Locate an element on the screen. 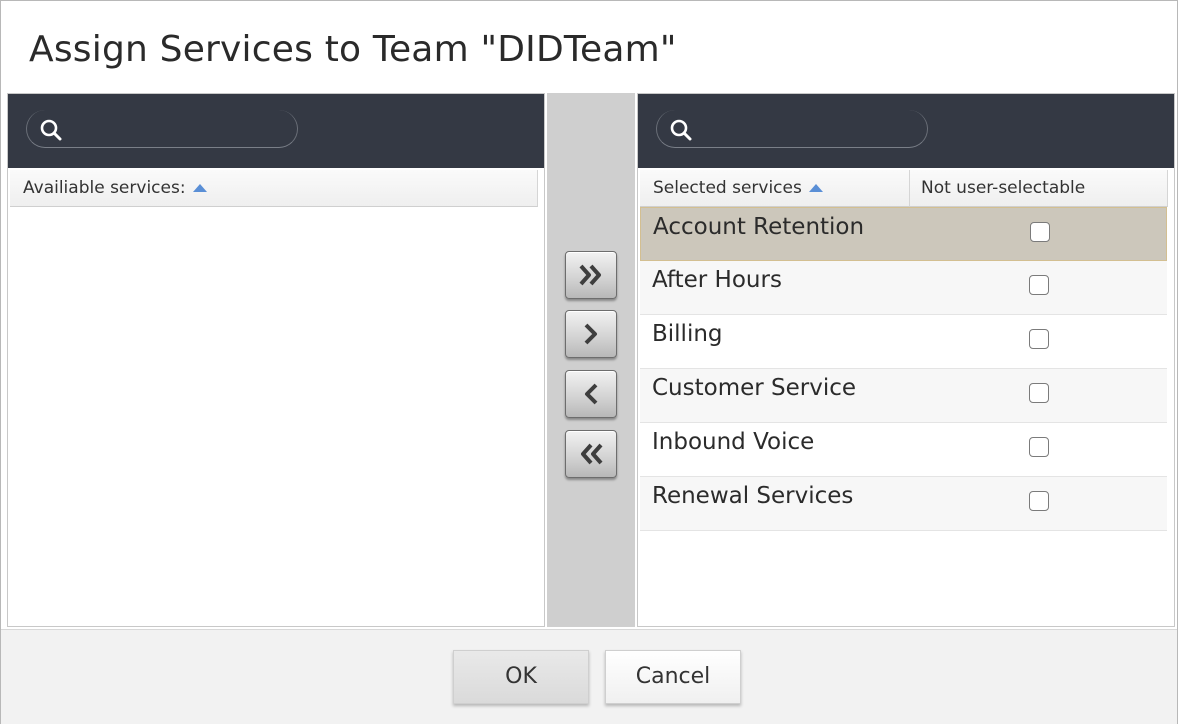 This screenshot has height=724, width=1178. service-label: Billing is located at coordinates (687, 334).